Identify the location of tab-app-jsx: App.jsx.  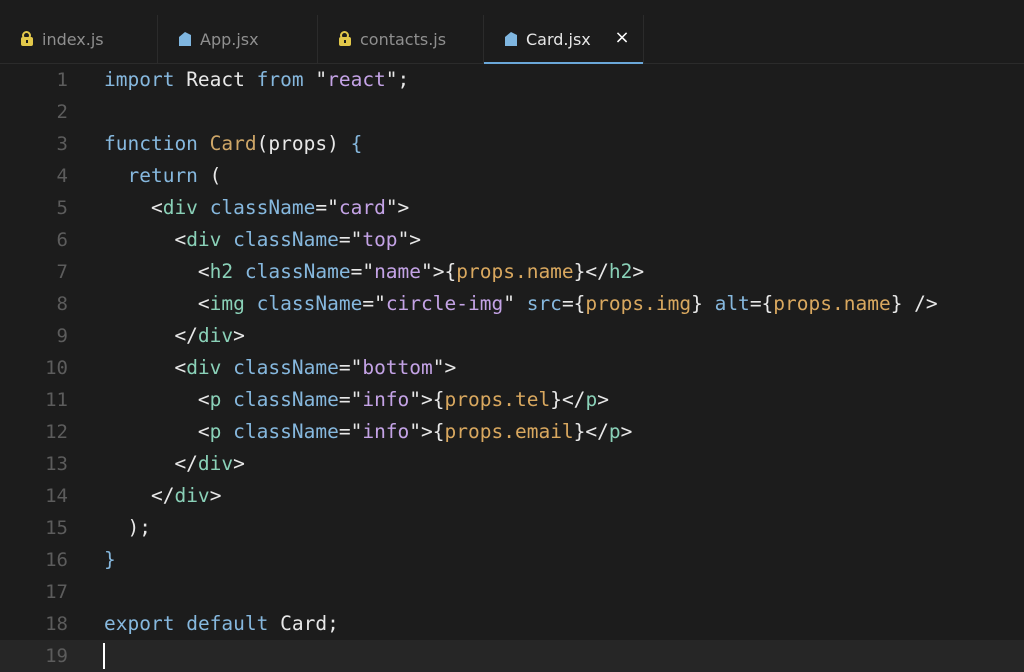
(238, 39).